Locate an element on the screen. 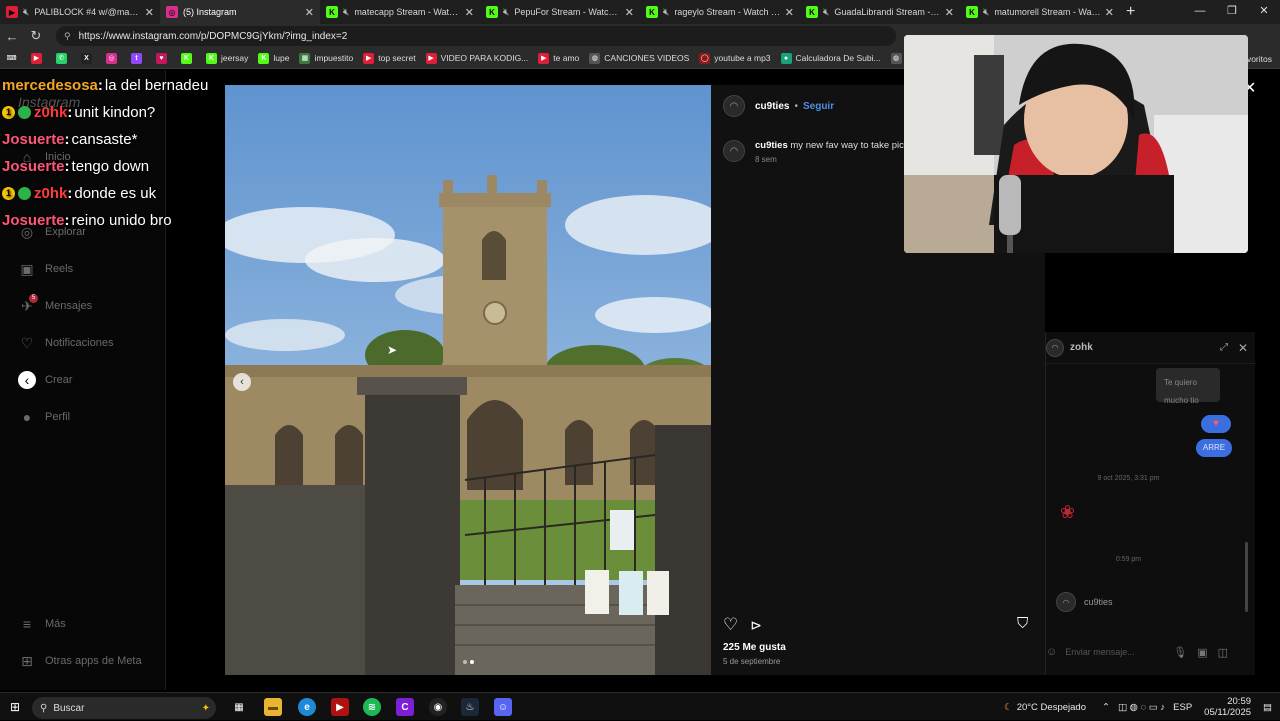  bookmark-item: ▶ is located at coordinates (38, 58).